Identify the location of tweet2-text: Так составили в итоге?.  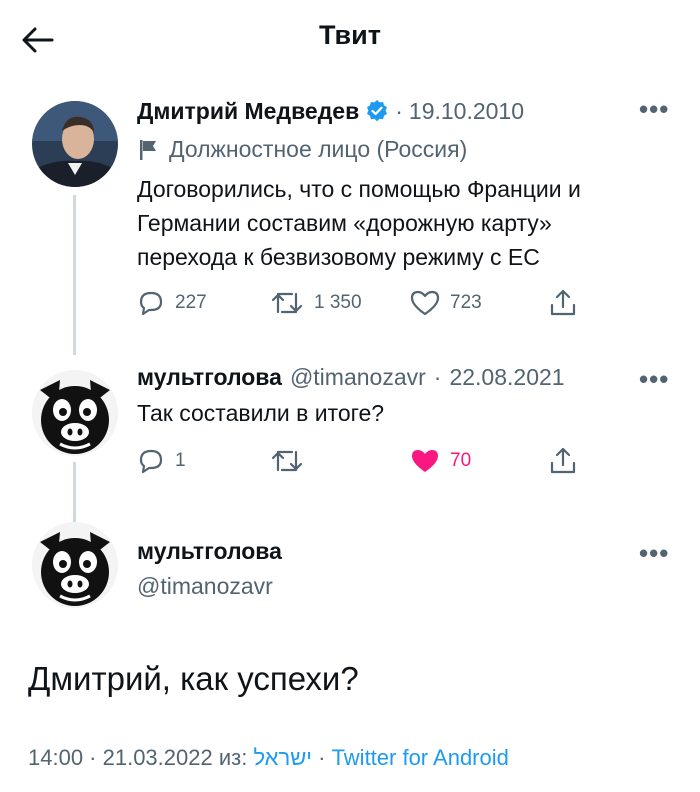
(261, 413).